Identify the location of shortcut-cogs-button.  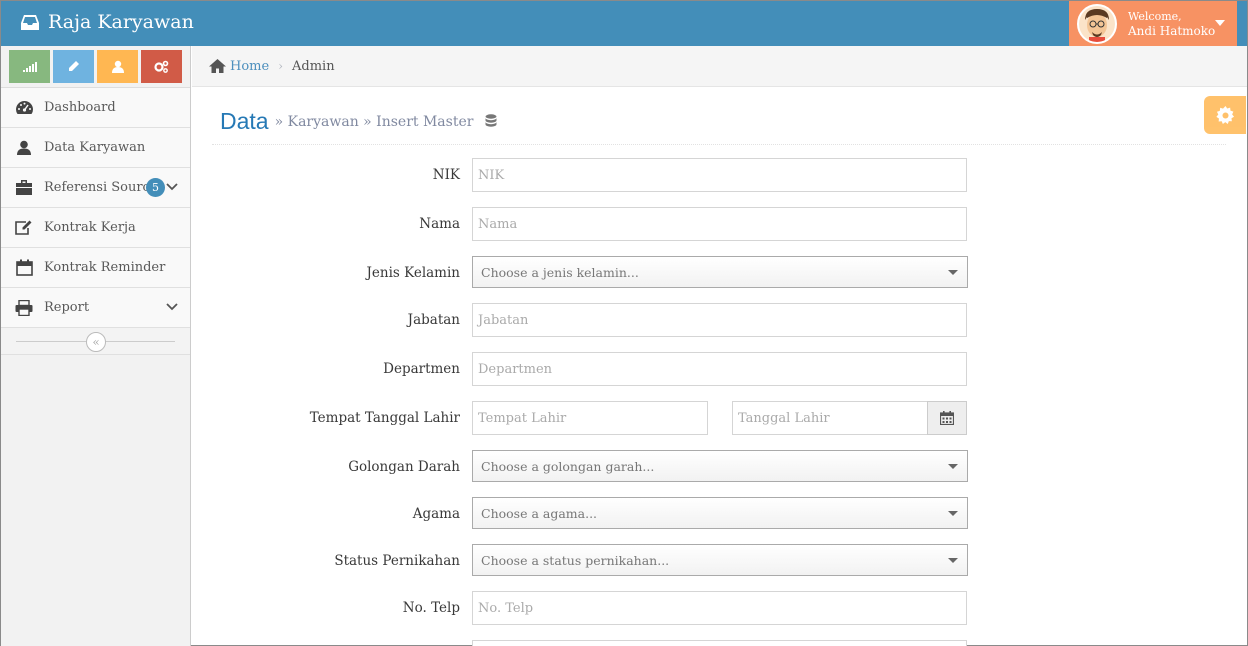
(161, 66).